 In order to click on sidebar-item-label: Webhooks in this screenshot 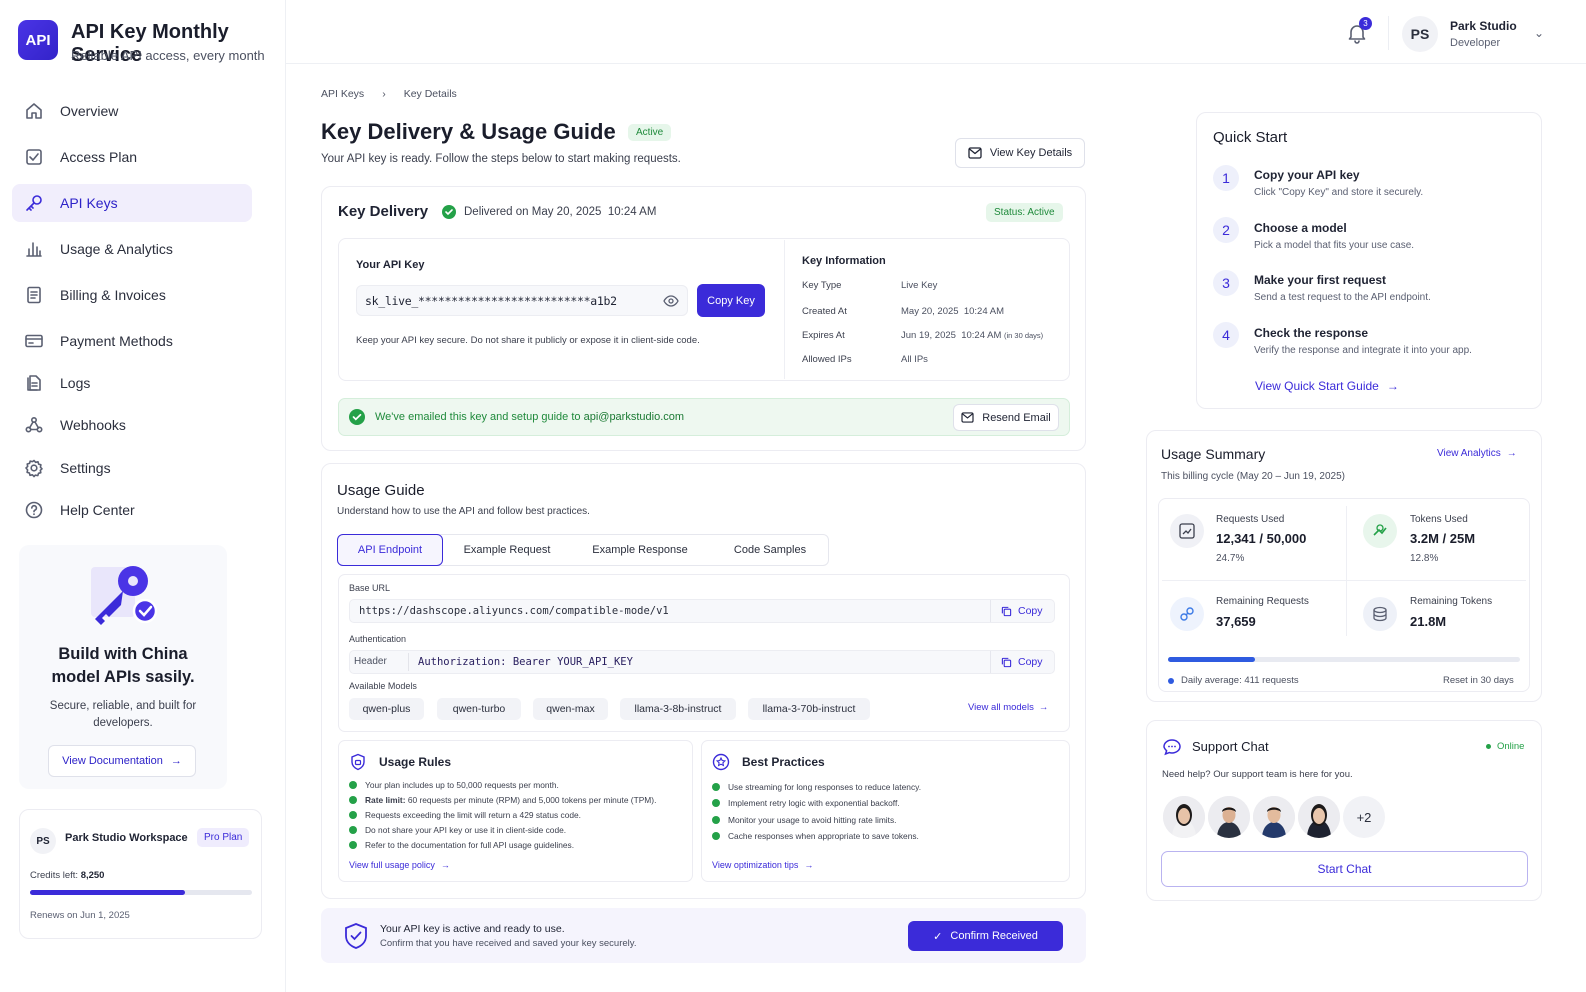, I will do `click(93, 425)`.